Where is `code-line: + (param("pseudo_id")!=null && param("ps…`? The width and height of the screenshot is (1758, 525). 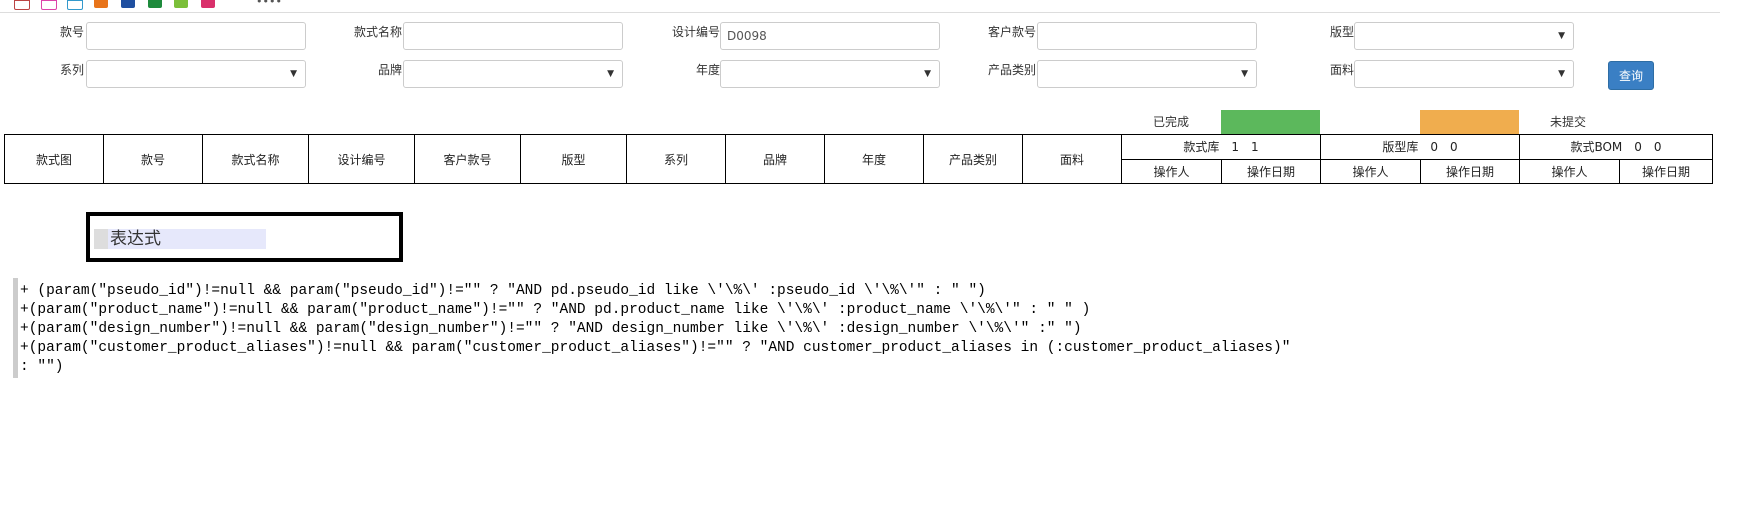 code-line: + (param("pseudo_id")!=null && param("ps… is located at coordinates (503, 291).